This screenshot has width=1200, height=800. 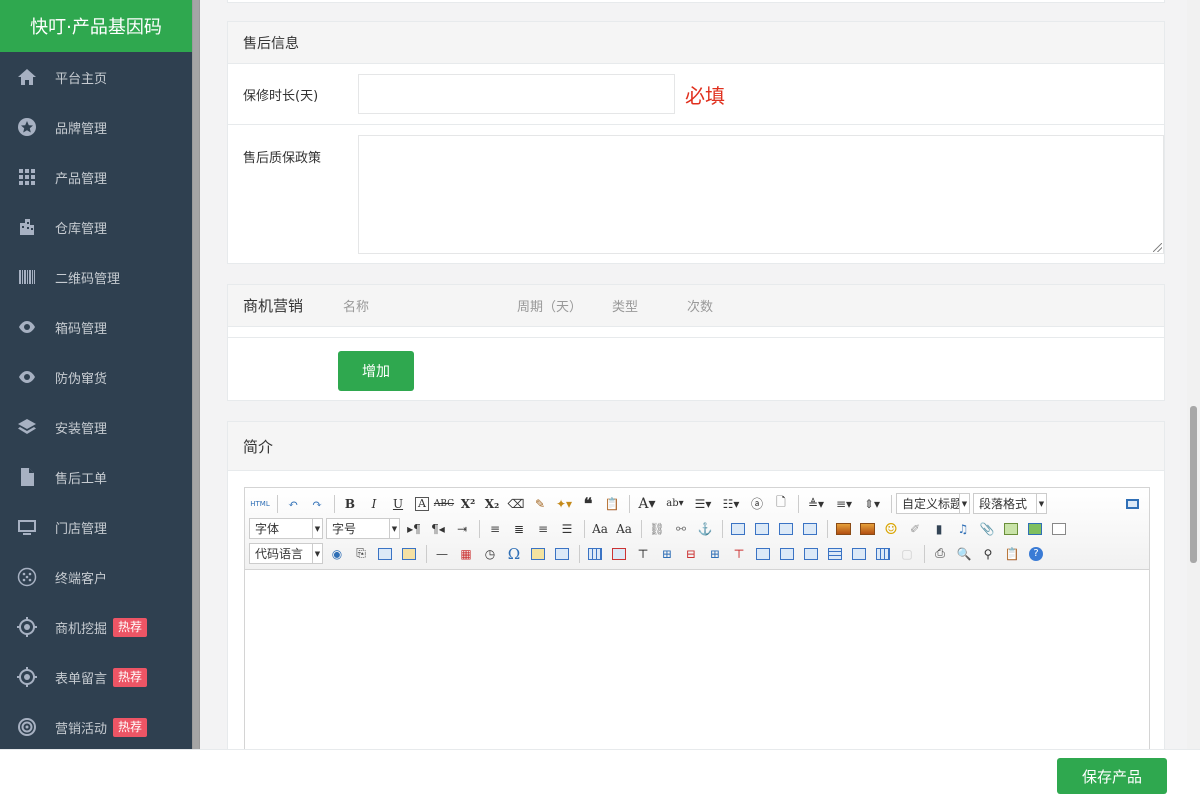 I want to click on font-border-icon: A, so click(x=422, y=503).